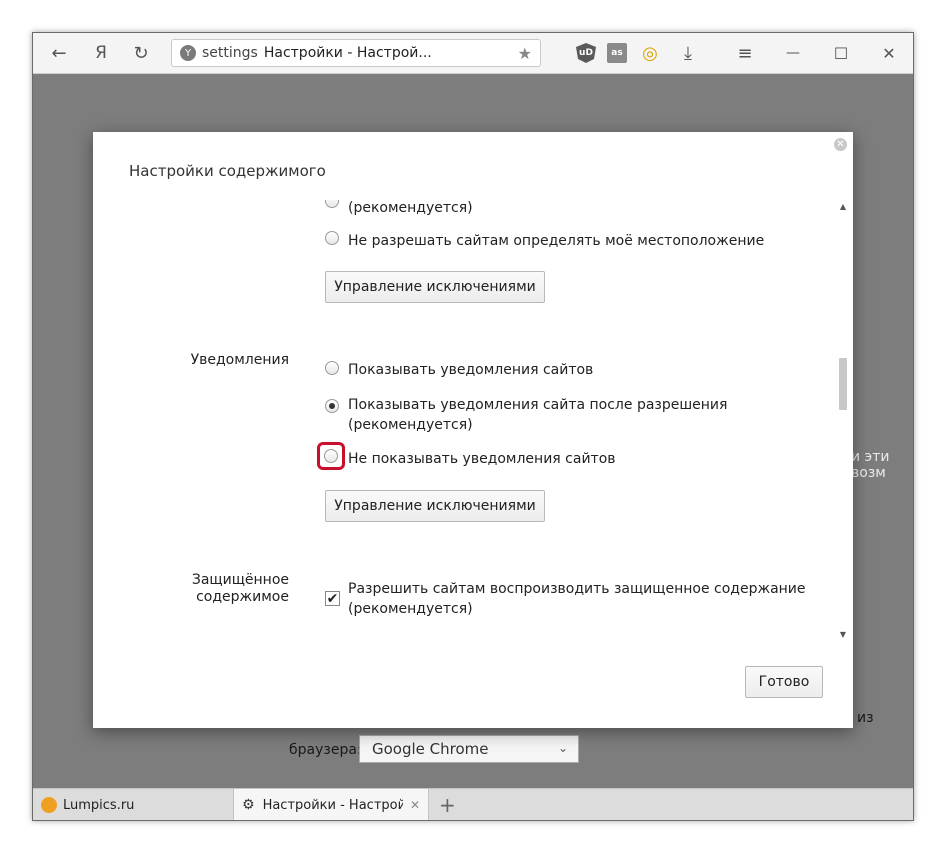 This screenshot has width=946, height=853. I want to click on location-radio-recommended, so click(332, 204).